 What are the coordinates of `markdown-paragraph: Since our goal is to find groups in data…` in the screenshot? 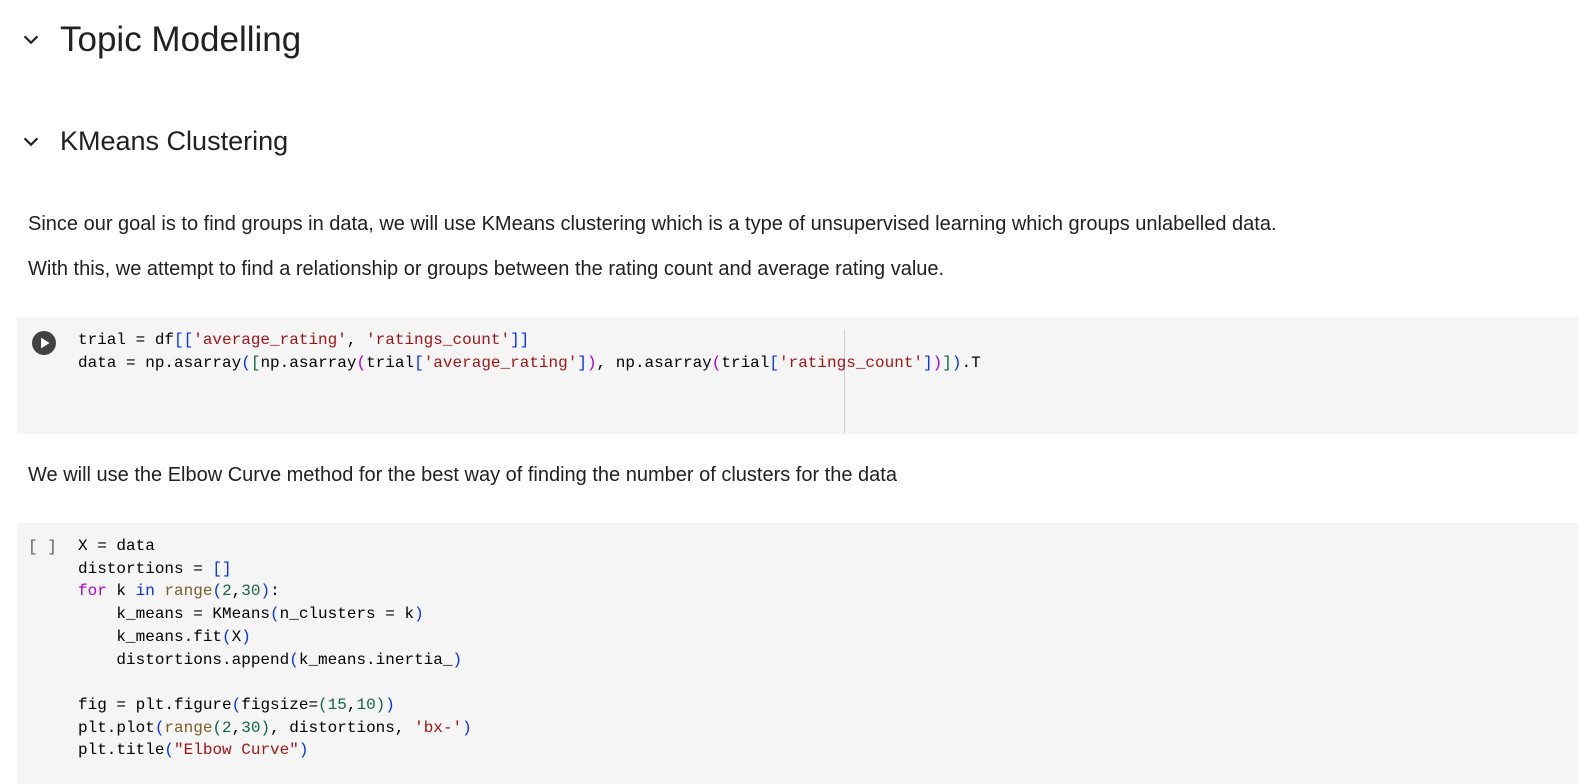 It's located at (652, 224).